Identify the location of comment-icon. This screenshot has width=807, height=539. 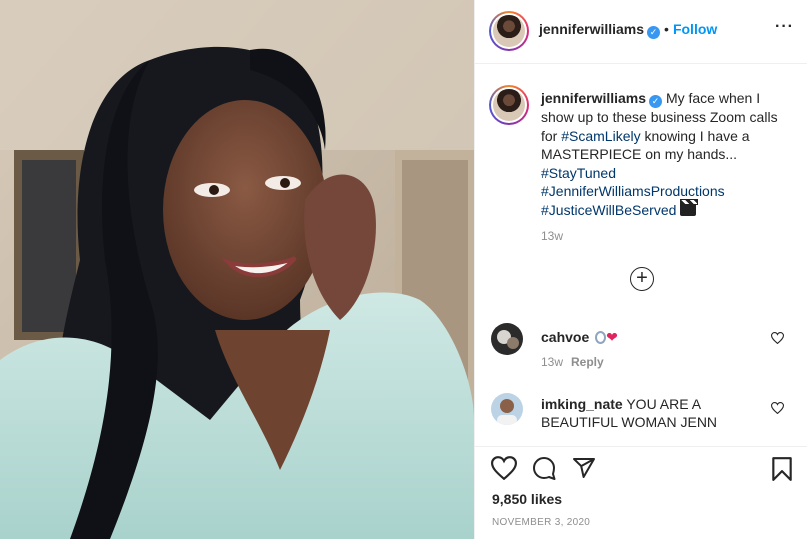
(544, 470).